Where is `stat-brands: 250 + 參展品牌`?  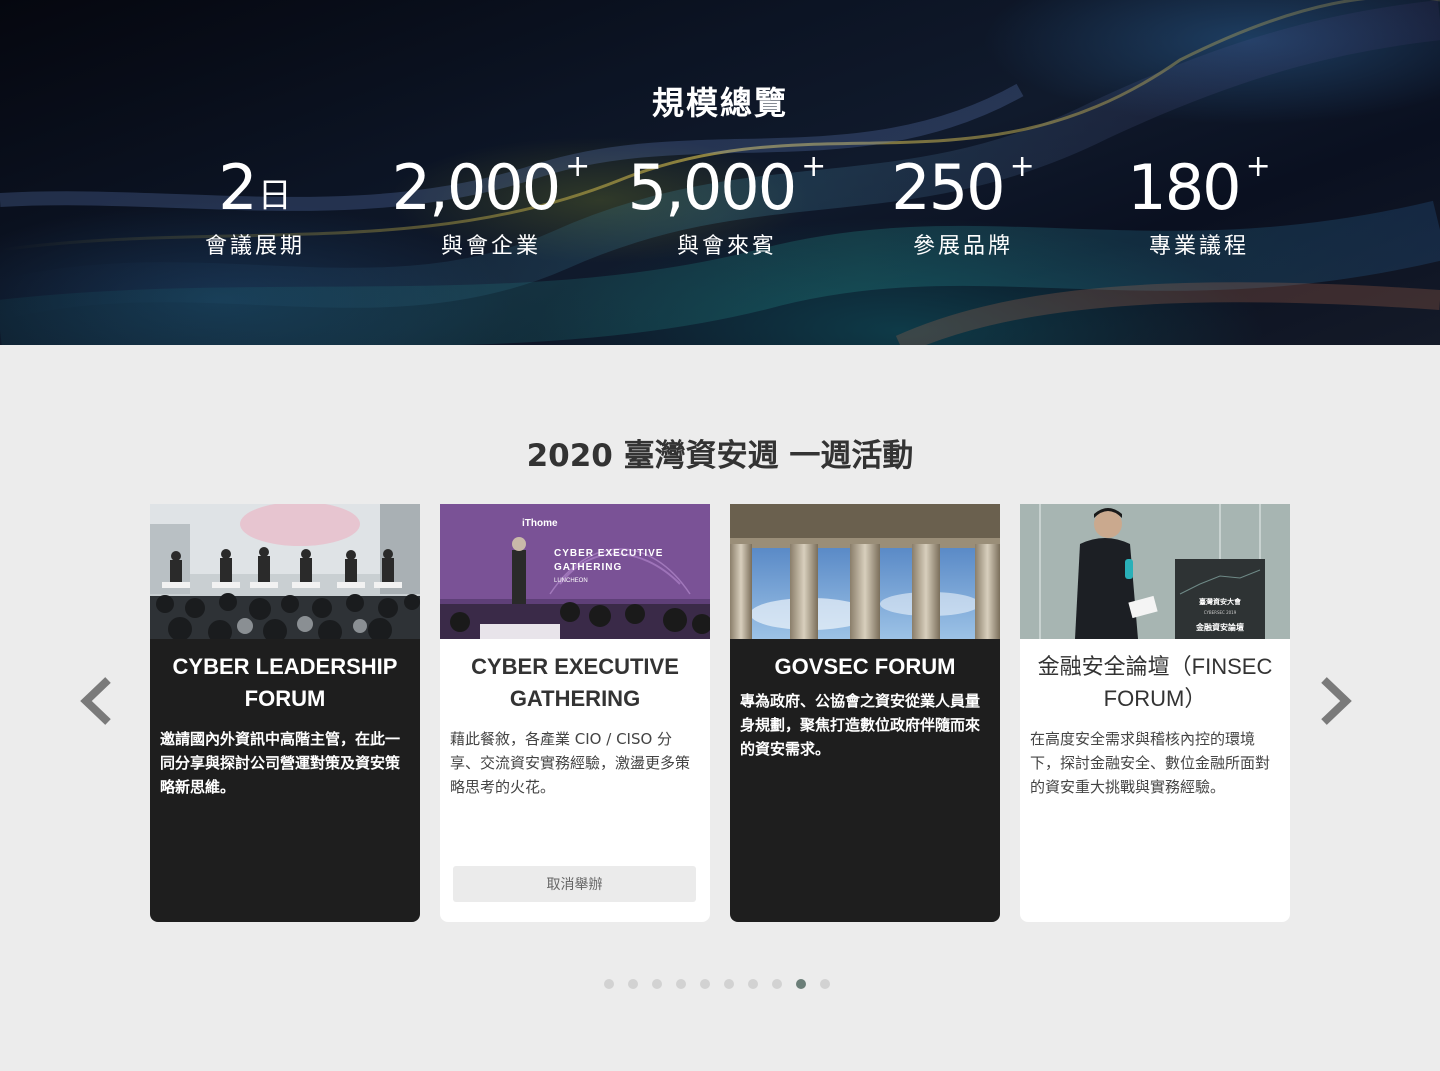 stat-brands: 250 + 參展品牌 is located at coordinates (963, 205).